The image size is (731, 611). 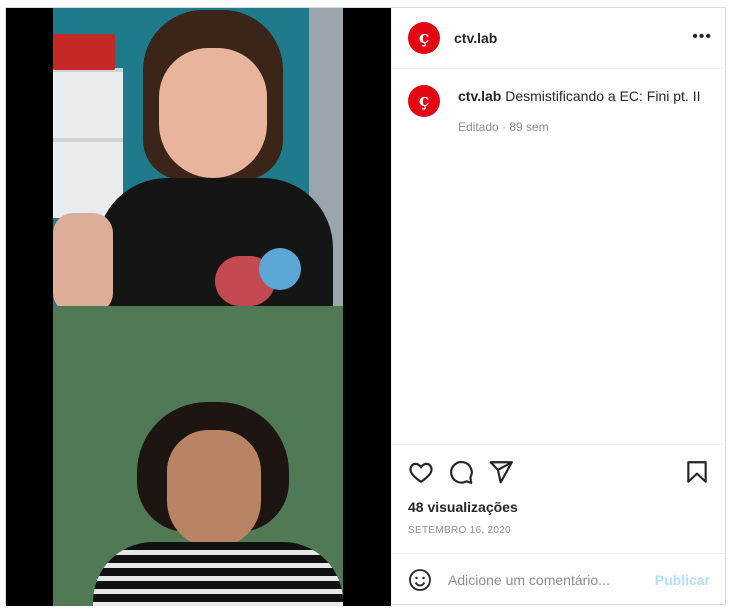 What do you see at coordinates (603, 96) in the screenshot?
I see `caption-body: Desmistificando a EC: Fini pt. II` at bounding box center [603, 96].